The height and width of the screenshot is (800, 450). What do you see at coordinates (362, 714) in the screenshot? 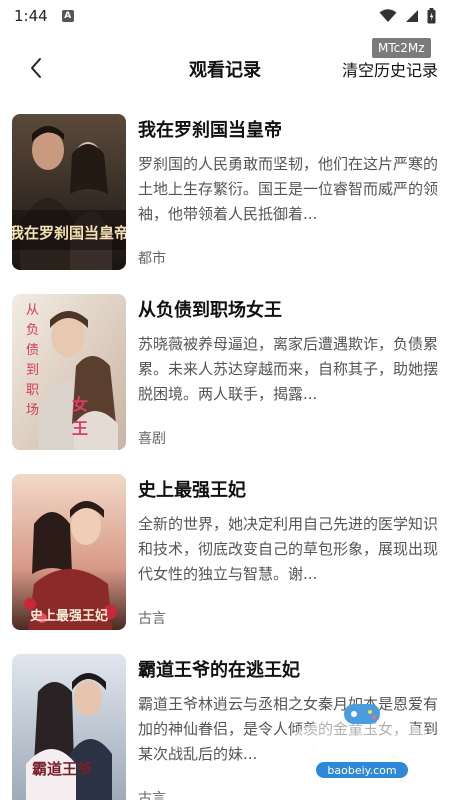
I see `gamepad-icon` at bounding box center [362, 714].